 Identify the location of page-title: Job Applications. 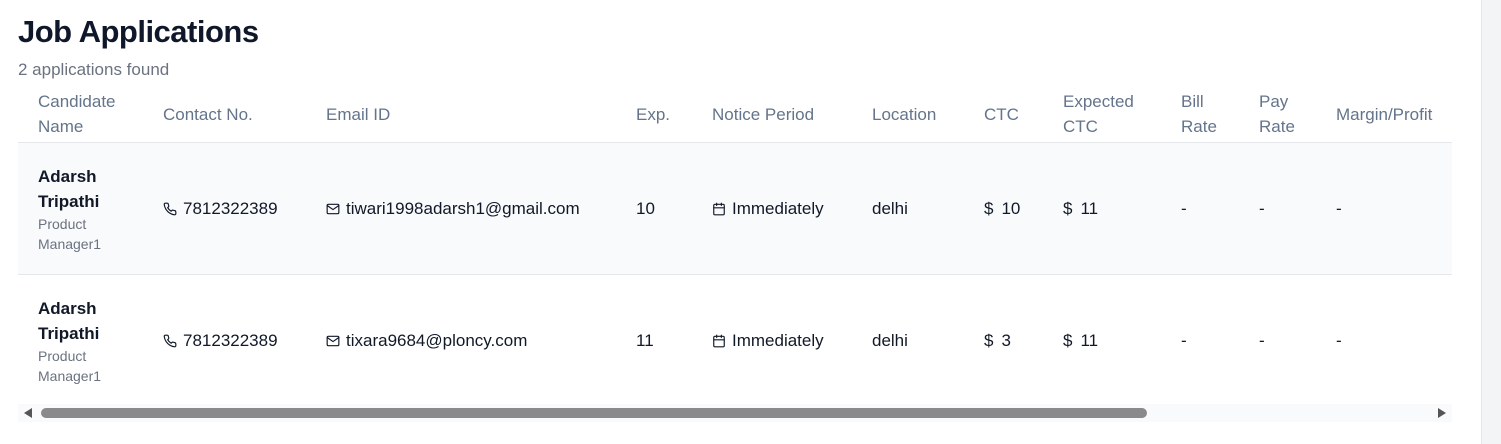
(138, 31).